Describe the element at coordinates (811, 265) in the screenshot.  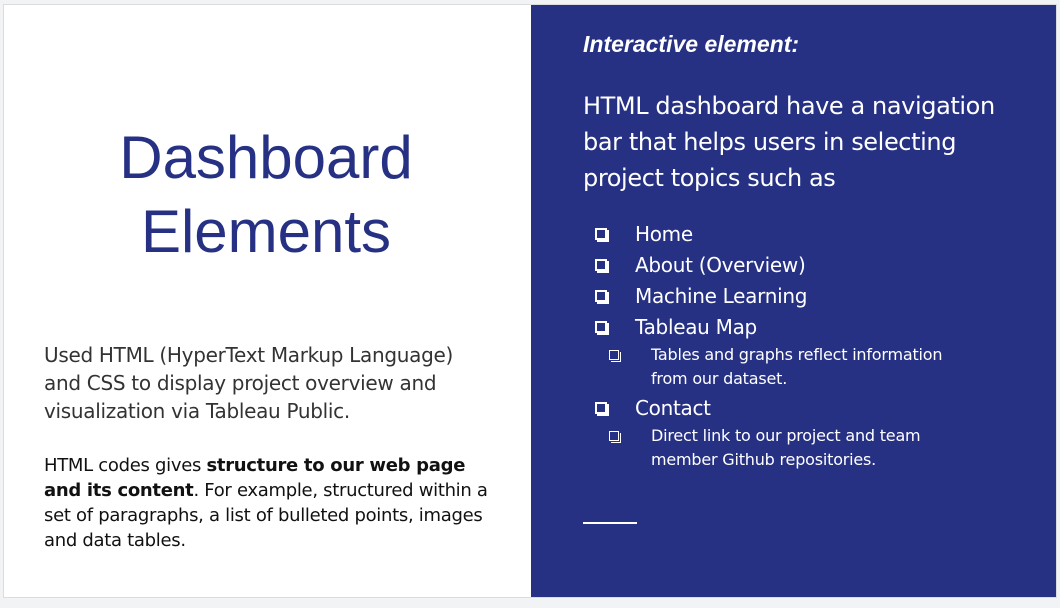
I see `list-item-about: About (Overview)` at that location.